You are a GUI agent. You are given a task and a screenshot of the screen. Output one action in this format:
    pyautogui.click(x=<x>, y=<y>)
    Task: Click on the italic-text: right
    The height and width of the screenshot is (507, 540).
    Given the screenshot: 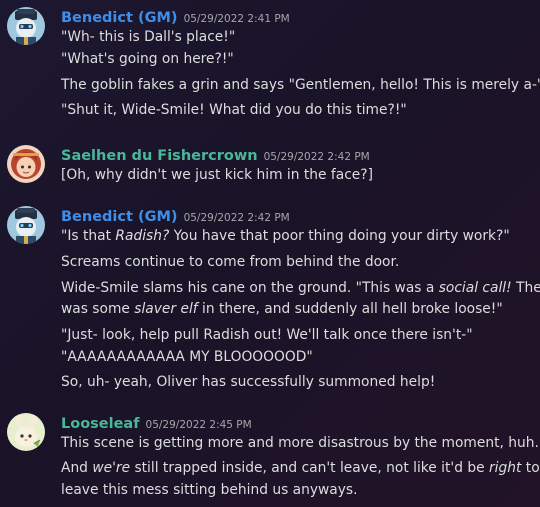 What is the action you would take?
    pyautogui.click(x=505, y=468)
    